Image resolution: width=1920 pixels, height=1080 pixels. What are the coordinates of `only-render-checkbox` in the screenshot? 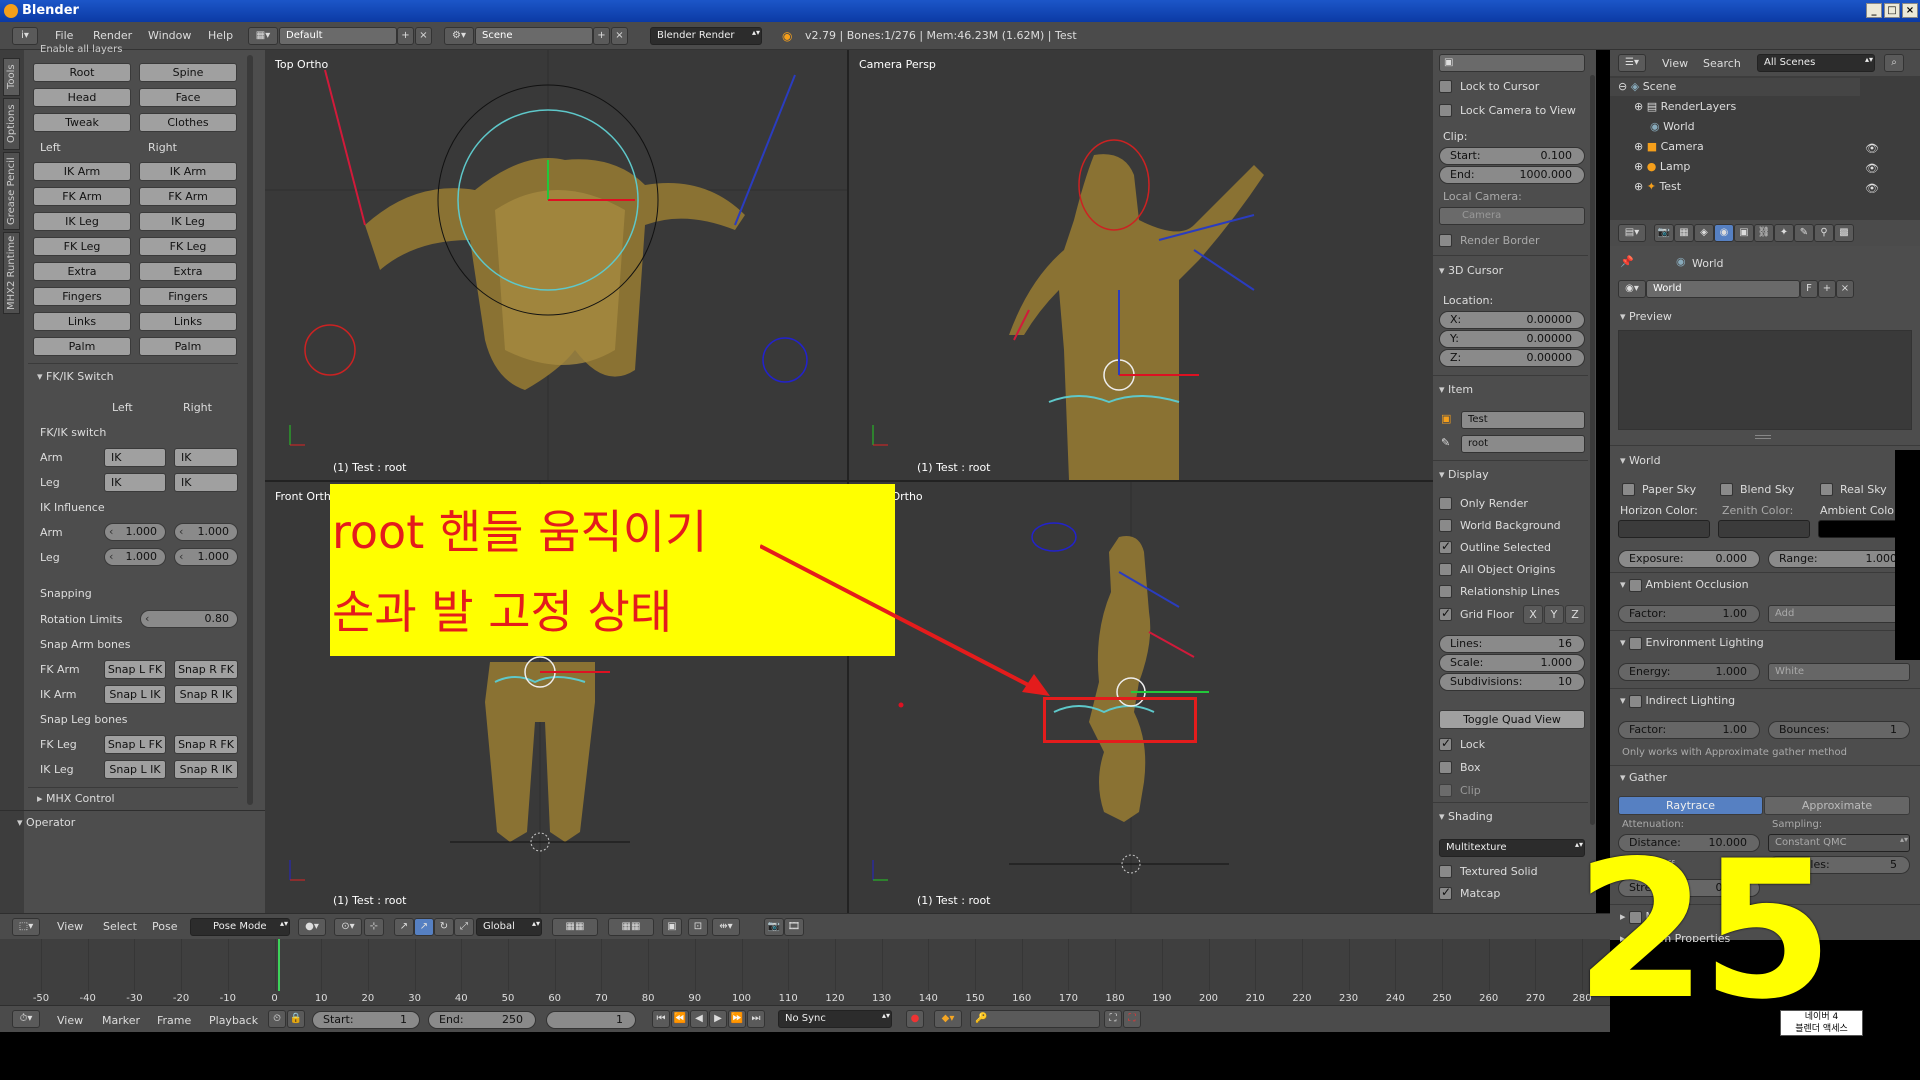 It's located at (1445, 503).